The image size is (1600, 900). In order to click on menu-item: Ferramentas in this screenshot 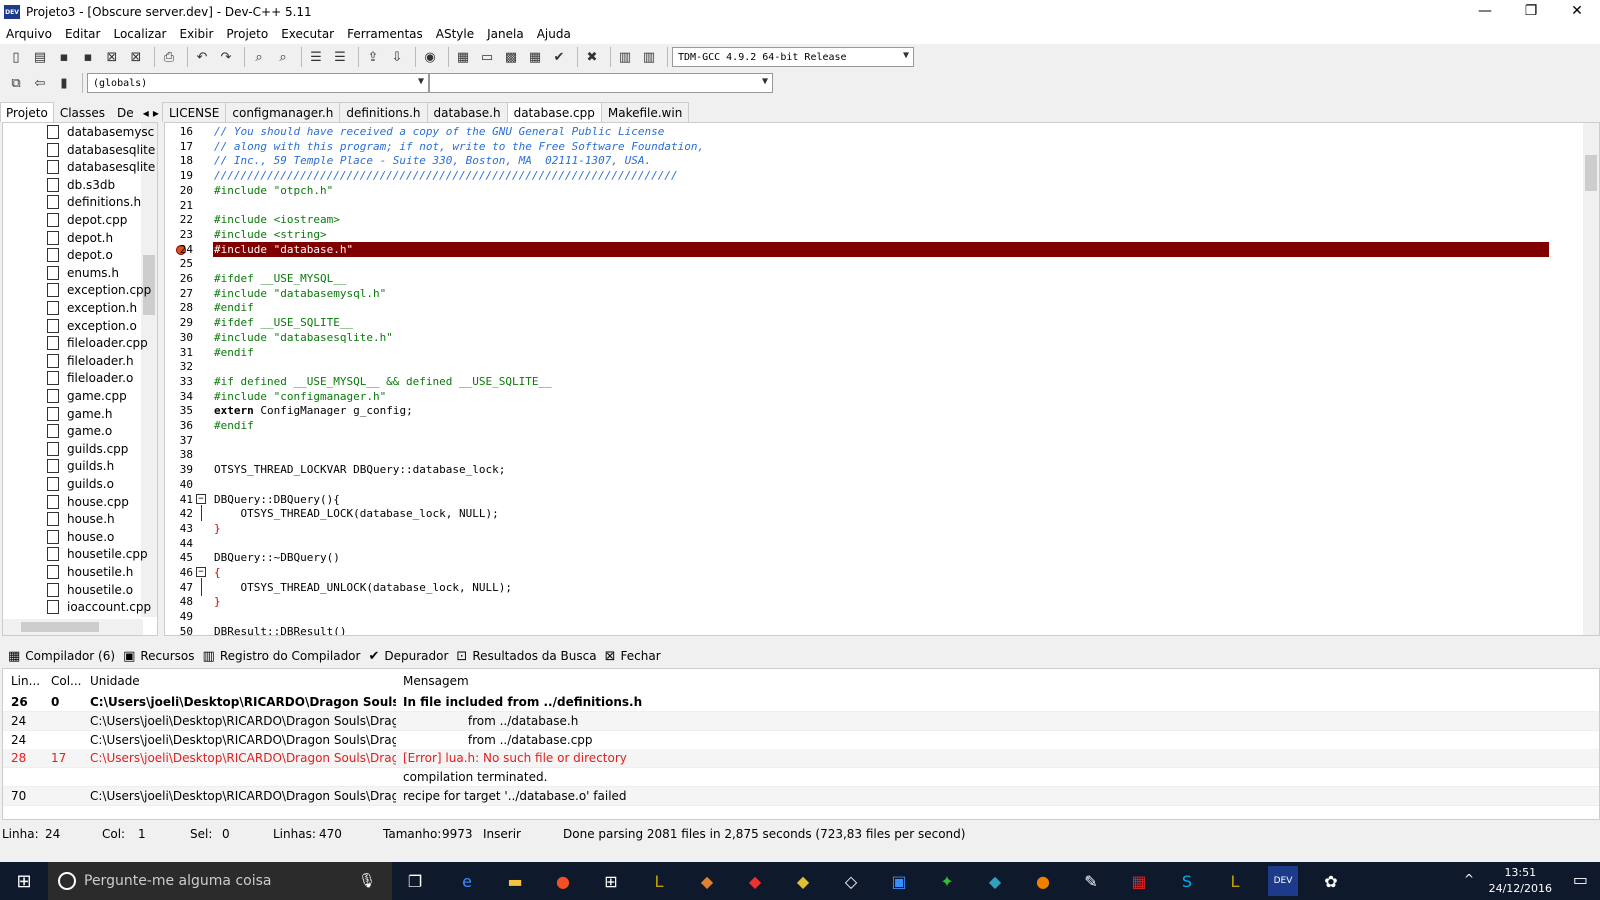, I will do `click(385, 34)`.